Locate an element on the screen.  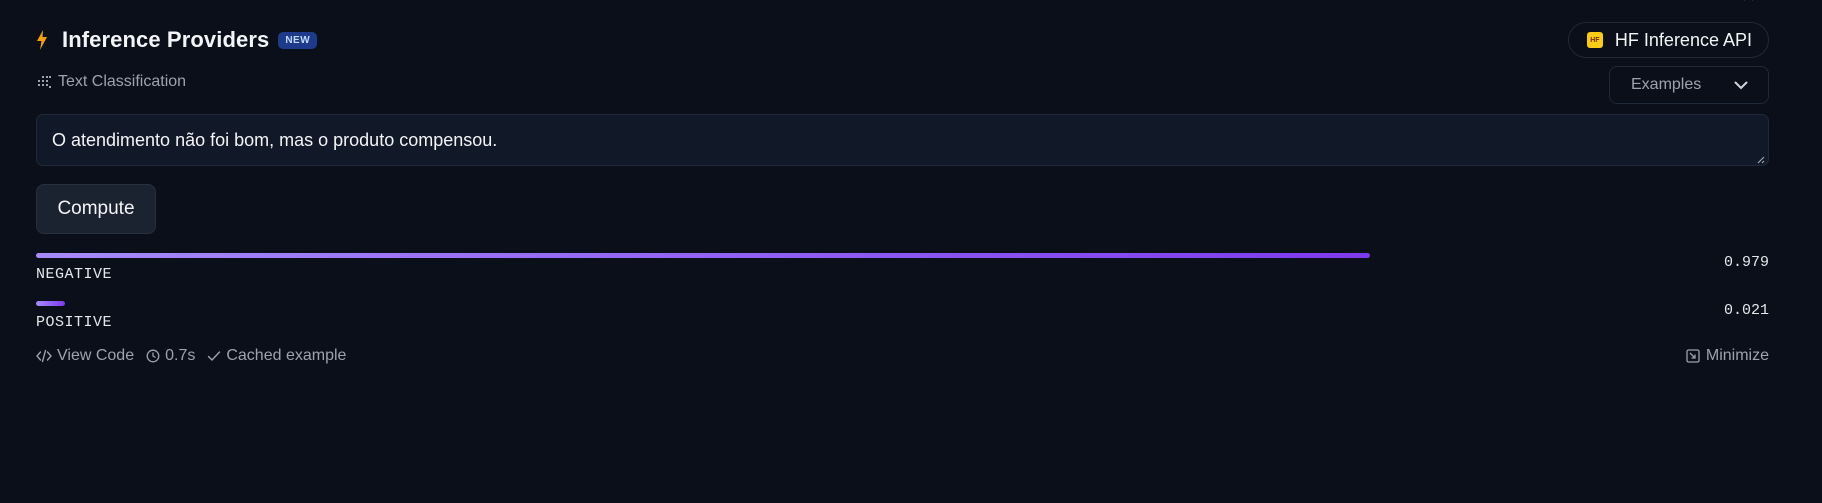
result-row: NEGATIVE 0.979 is located at coordinates (902, 270).